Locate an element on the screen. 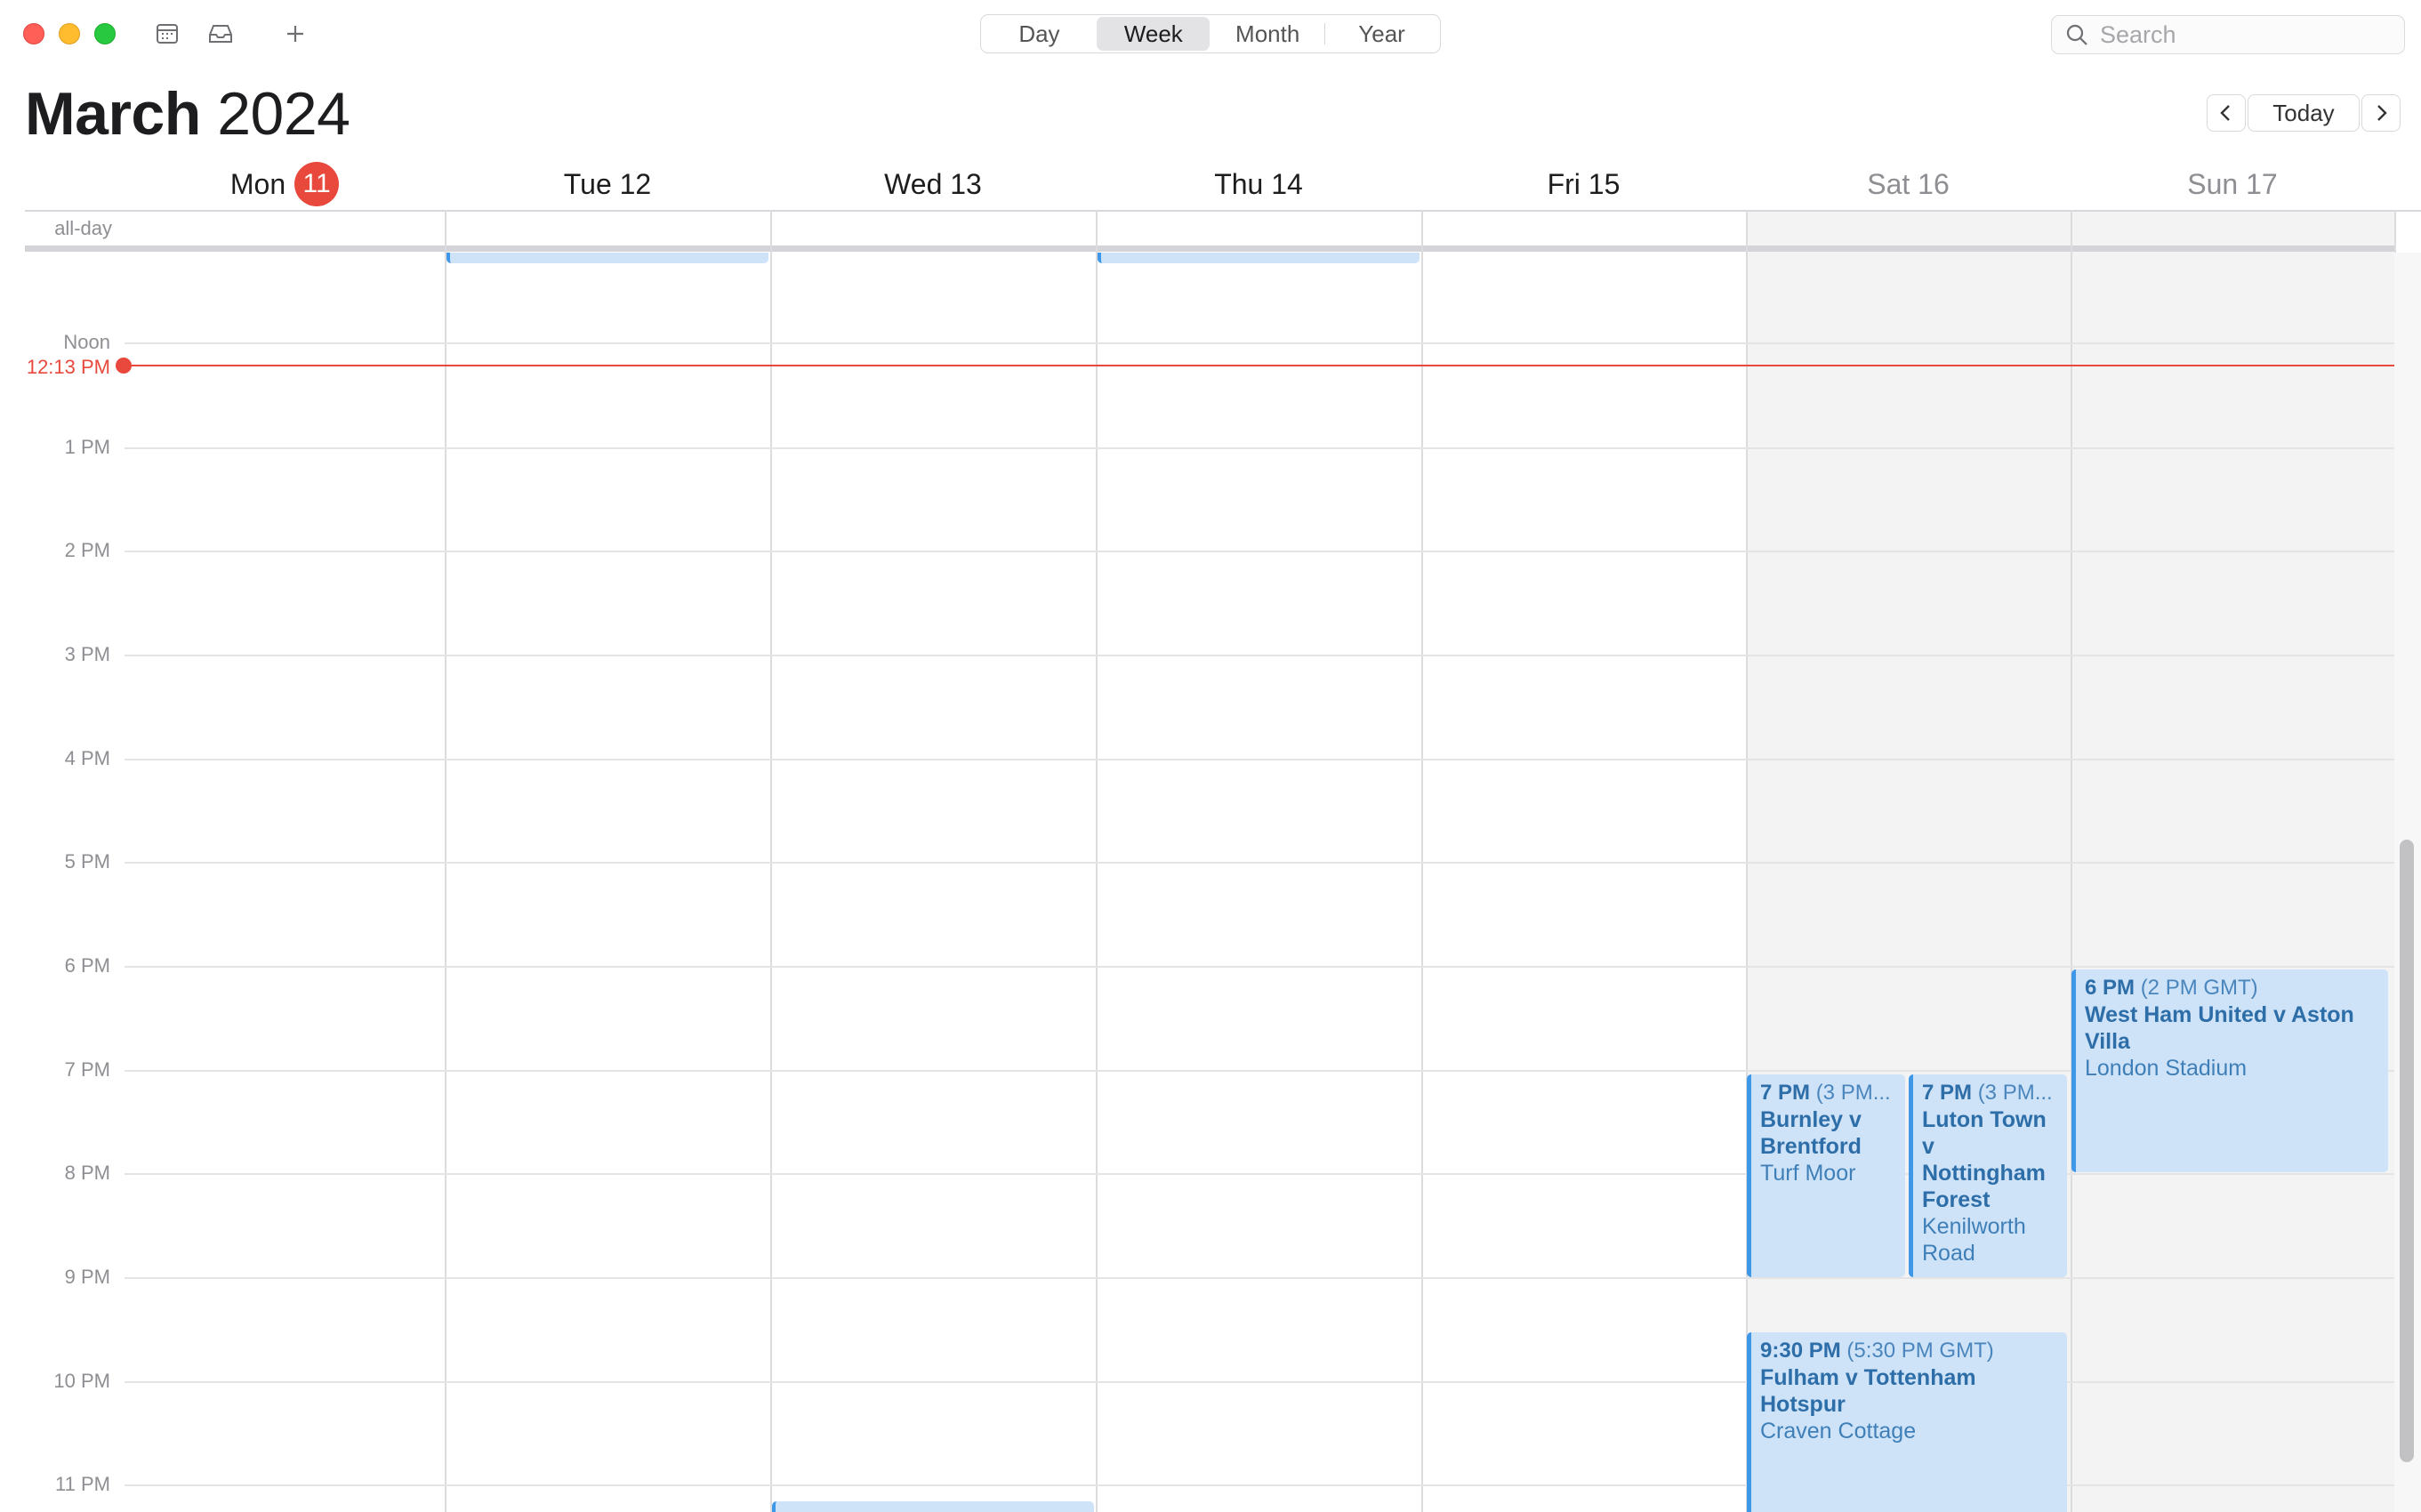 The image size is (2421, 1512). current-time-dot is located at coordinates (124, 366).